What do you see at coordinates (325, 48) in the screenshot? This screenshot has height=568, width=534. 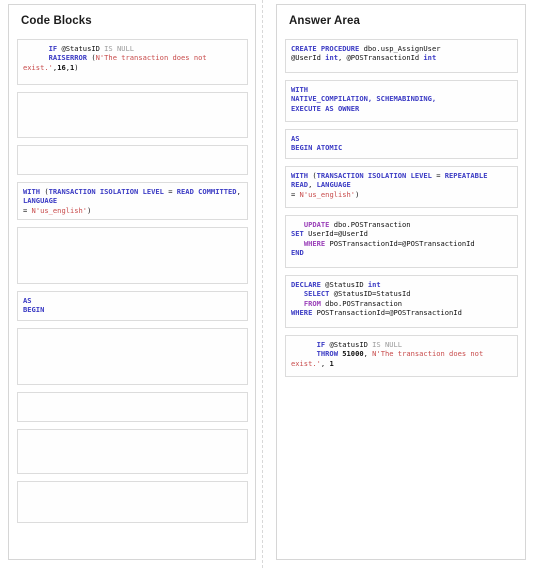 I see `code-token: CREATE PROCEDURE` at bounding box center [325, 48].